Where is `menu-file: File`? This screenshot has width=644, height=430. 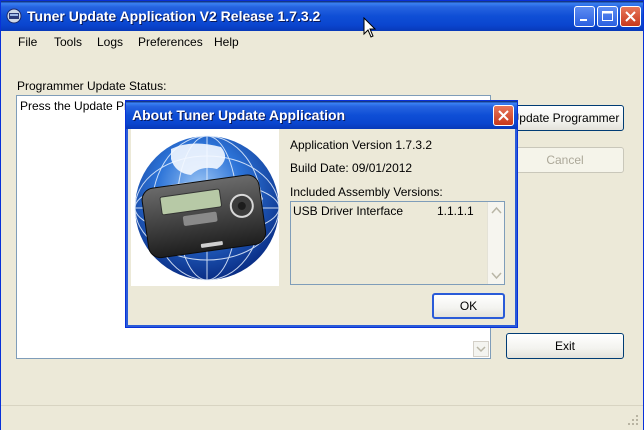
menu-file: File is located at coordinates (27, 42).